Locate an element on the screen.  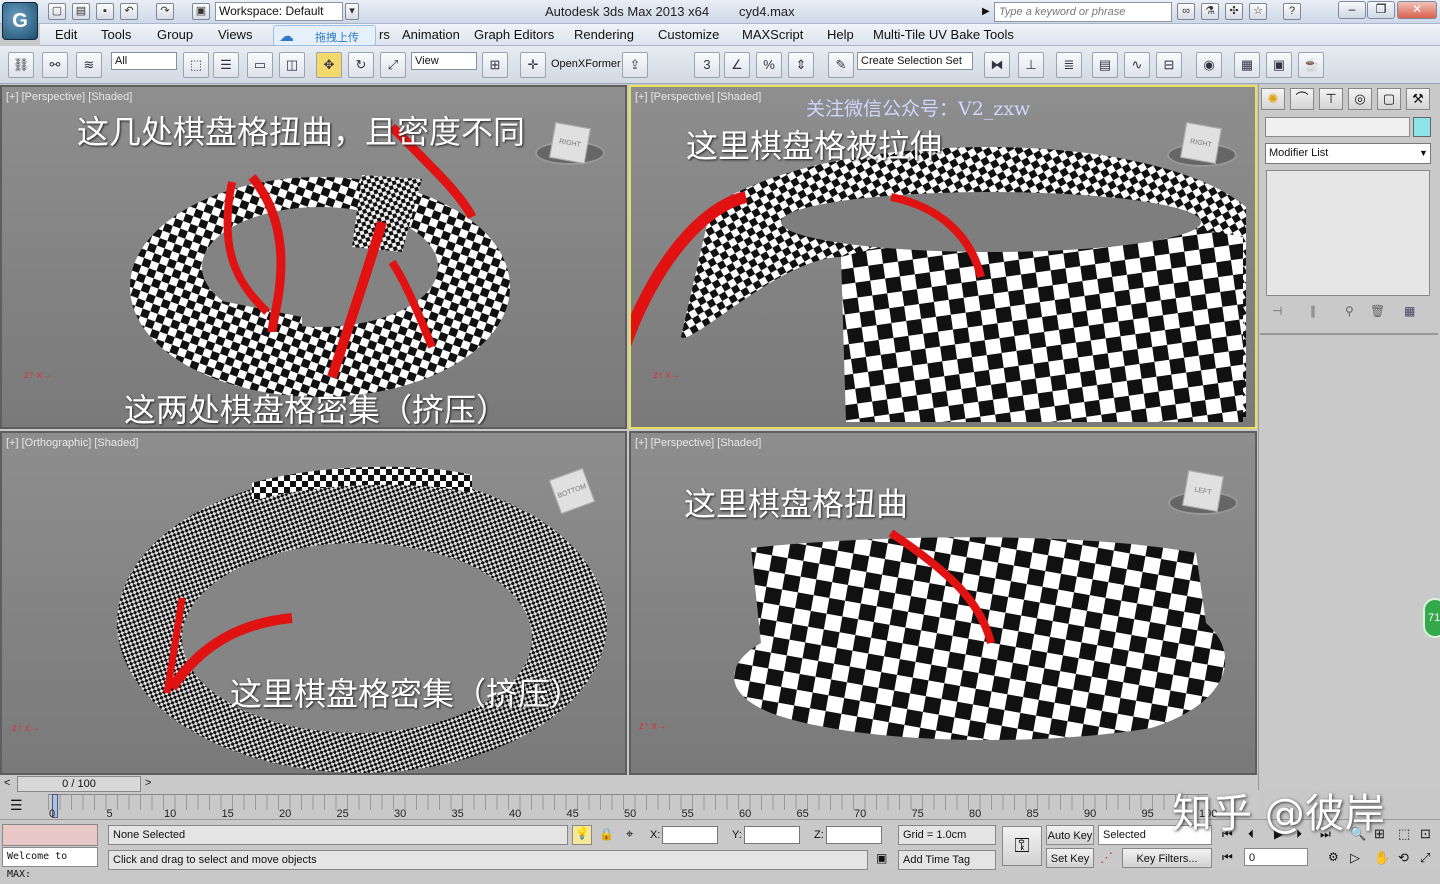
time-slider-prev-icon: < is located at coordinates (7, 783).